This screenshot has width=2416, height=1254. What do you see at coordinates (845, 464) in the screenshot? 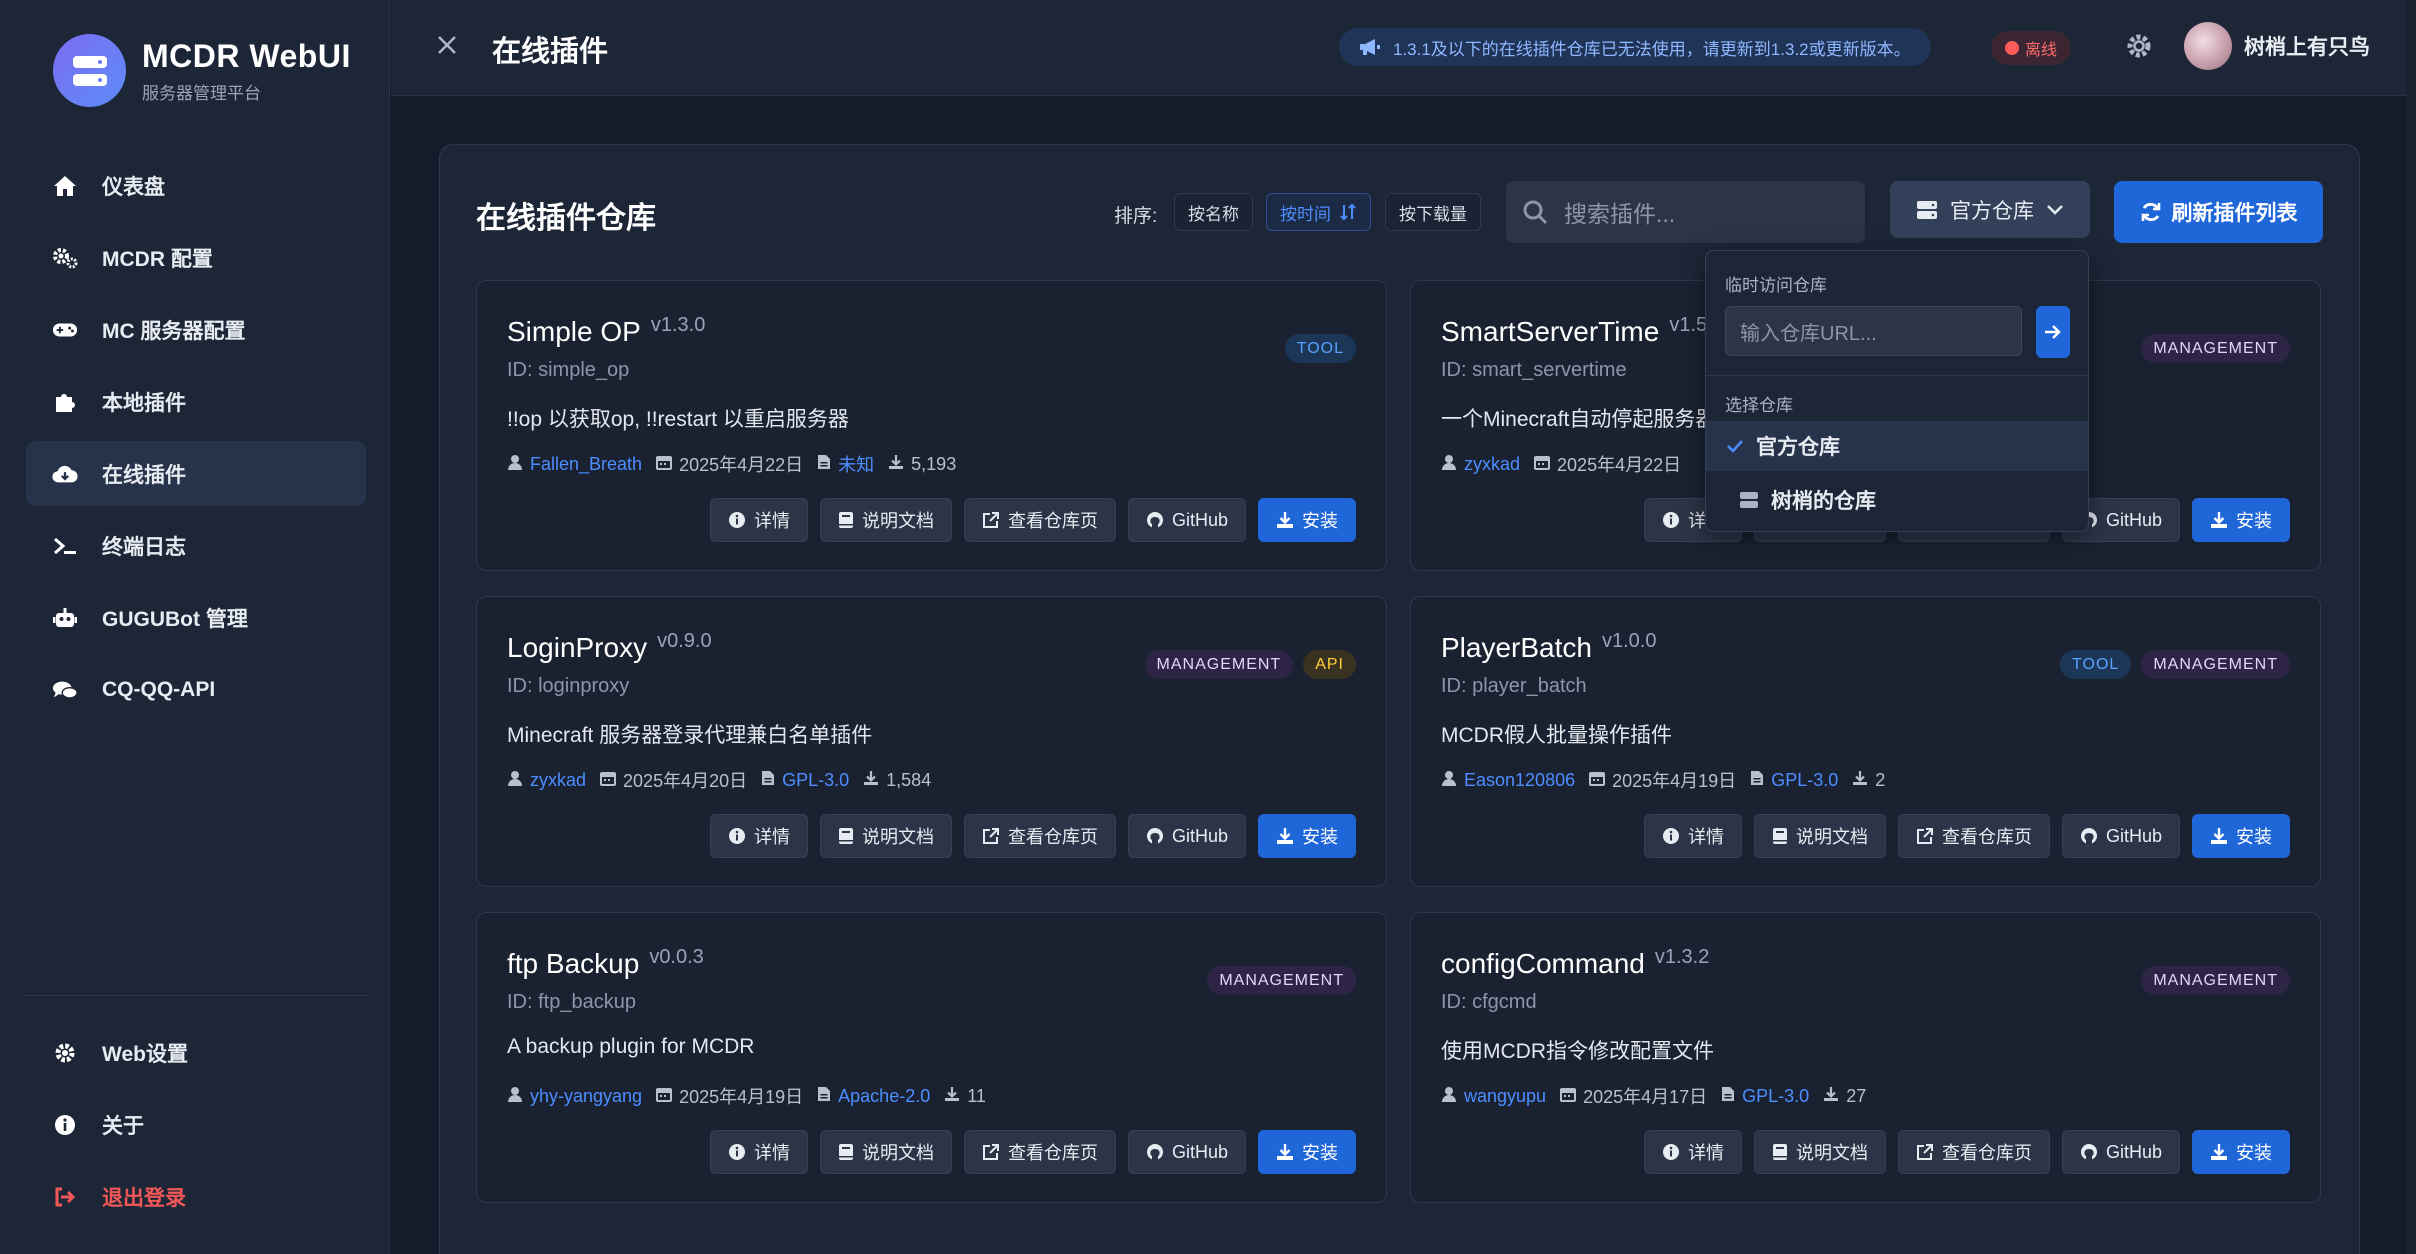
I see `license: 未知` at bounding box center [845, 464].